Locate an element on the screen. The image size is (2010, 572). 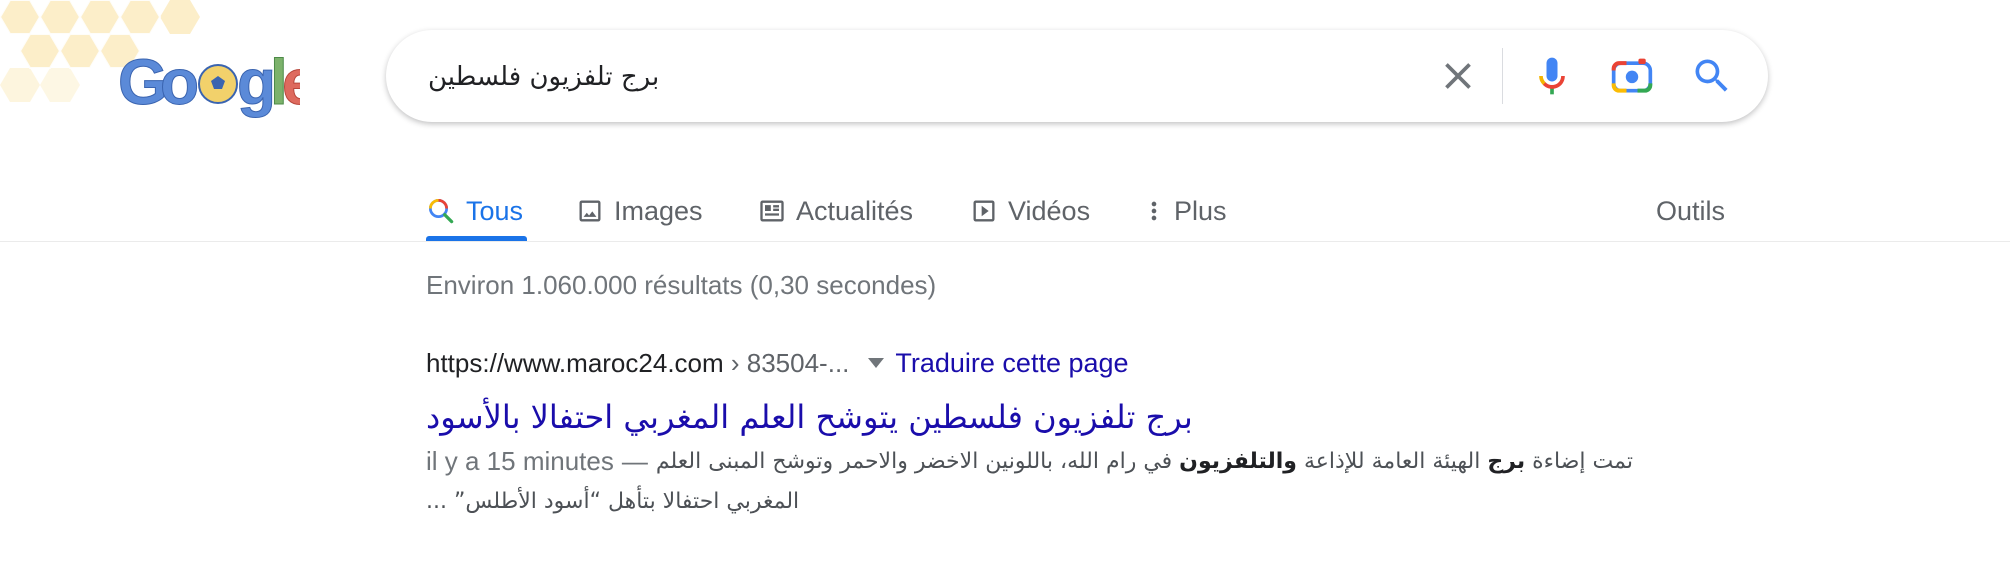
doodle-honeycomb-background: G o g l e is located at coordinates (150, 59).